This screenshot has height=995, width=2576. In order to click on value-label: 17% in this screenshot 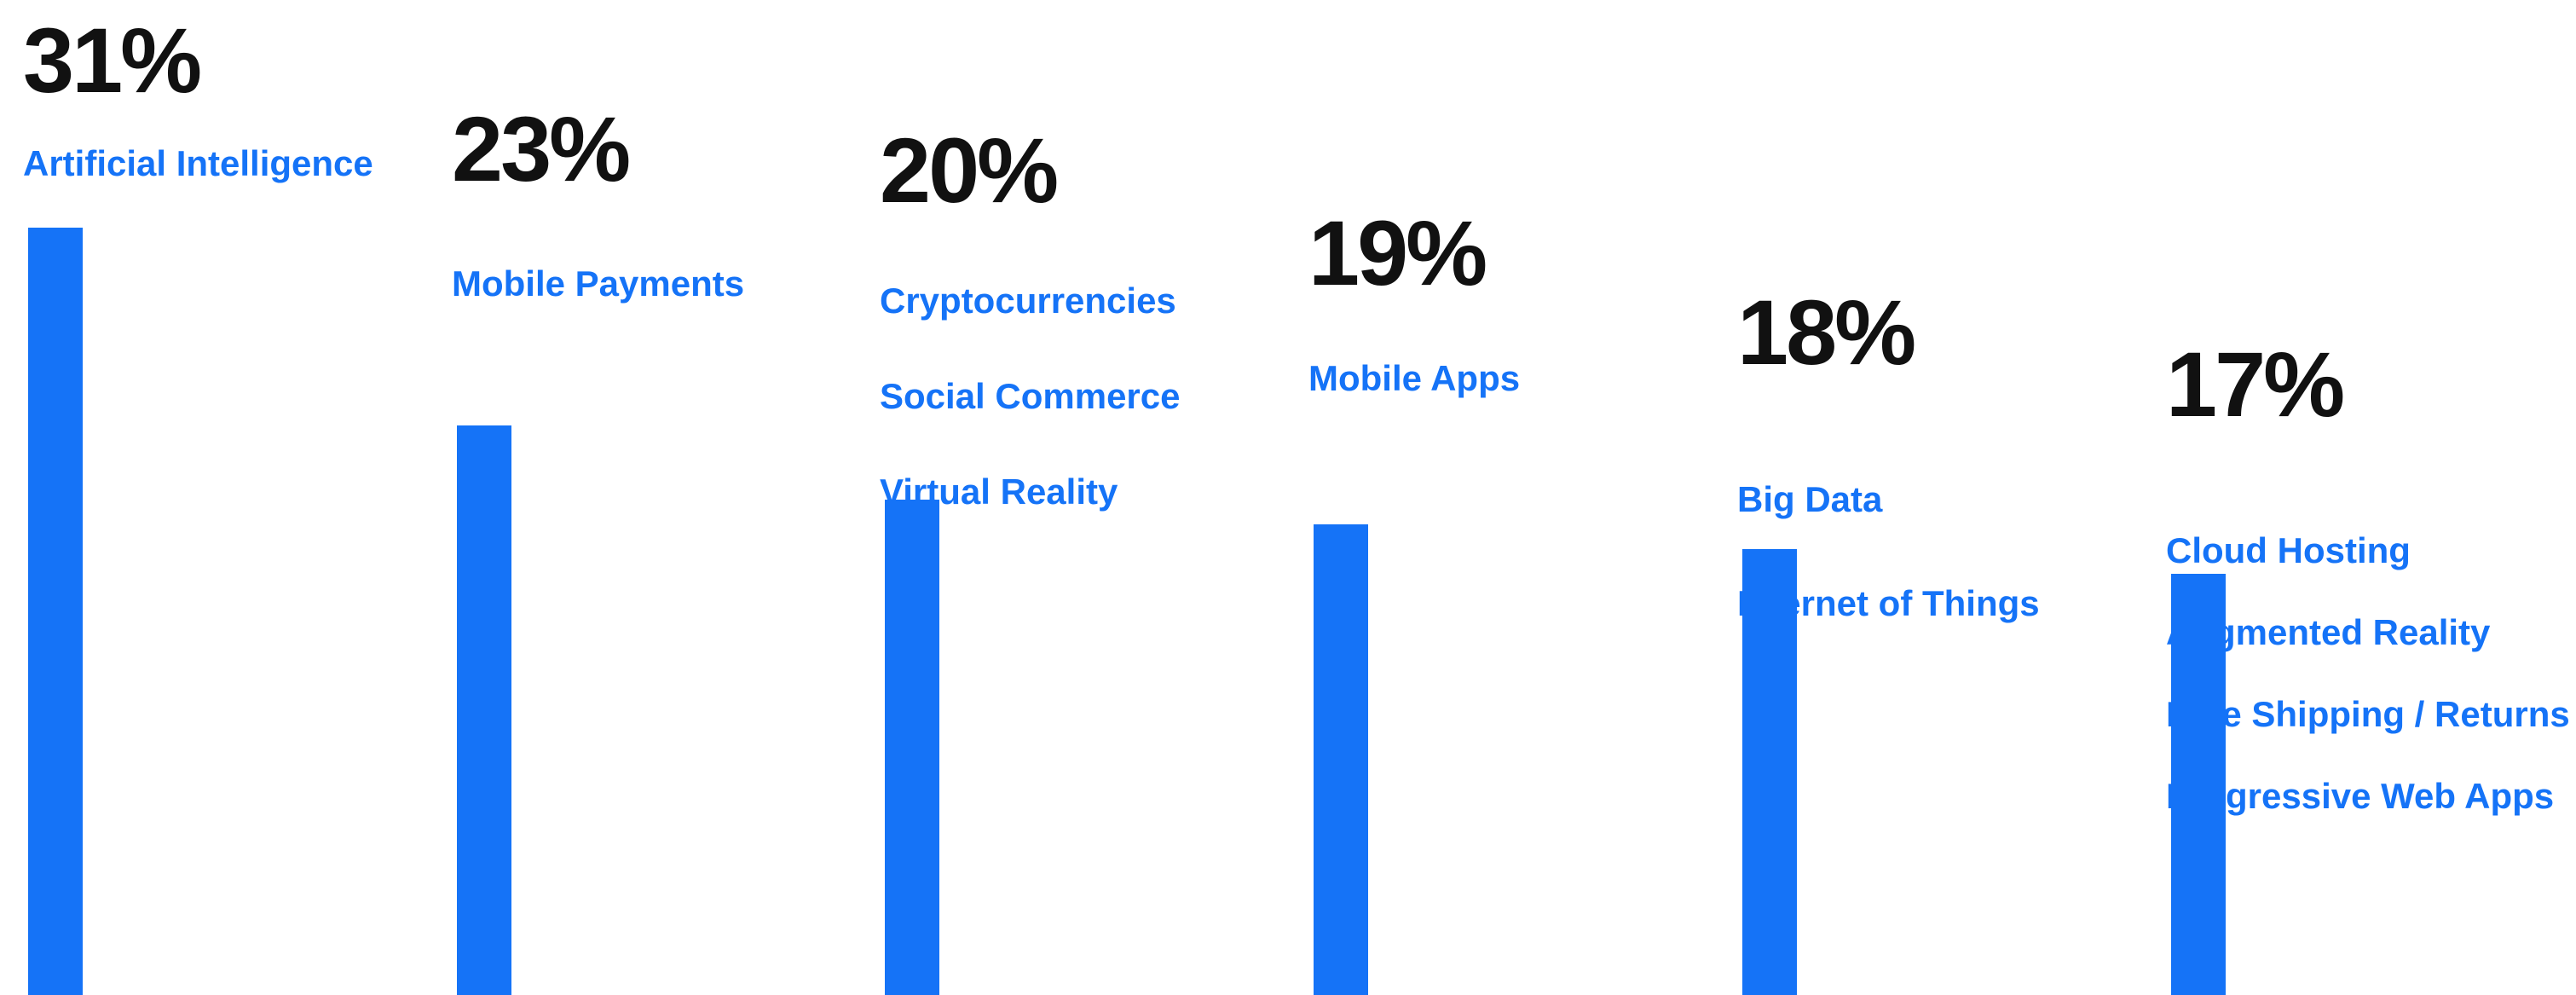, I will do `click(2255, 384)`.